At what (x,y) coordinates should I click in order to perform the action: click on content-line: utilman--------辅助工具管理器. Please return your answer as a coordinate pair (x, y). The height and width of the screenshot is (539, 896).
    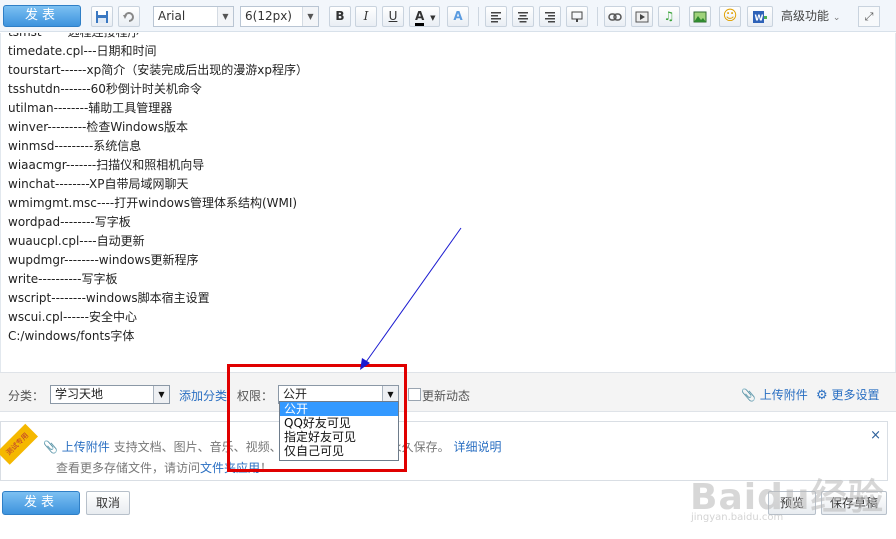
    Looking at the image, I should click on (90, 108).